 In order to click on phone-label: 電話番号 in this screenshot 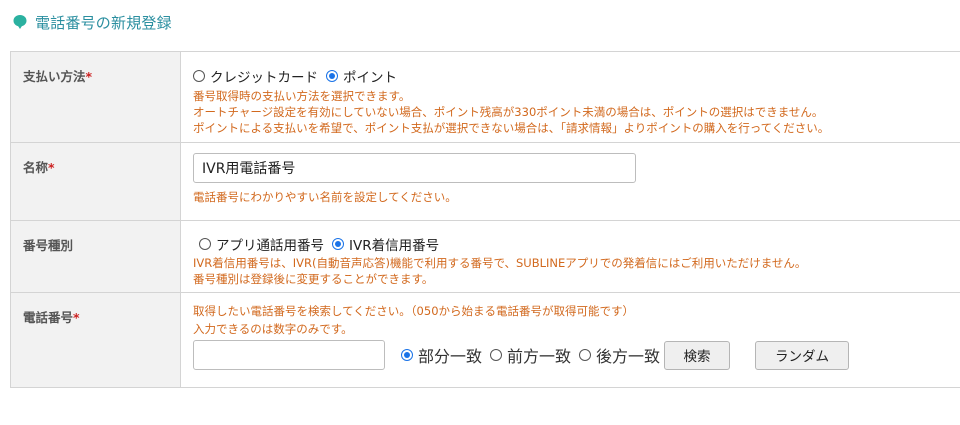, I will do `click(48, 317)`.